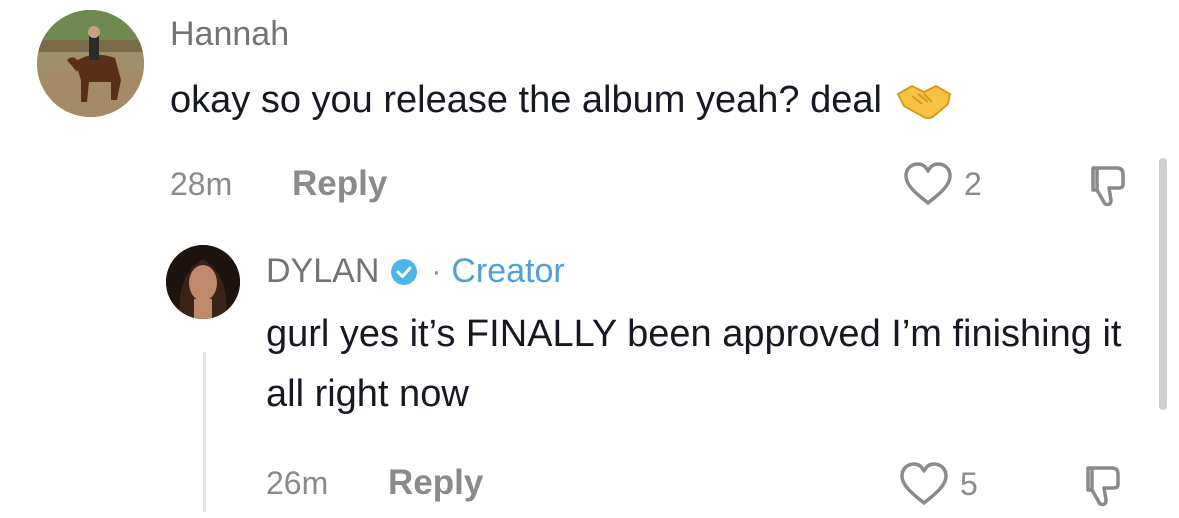 The width and height of the screenshot is (1179, 518). What do you see at coordinates (297, 483) in the screenshot?
I see `reply-timestamp: 26m` at bounding box center [297, 483].